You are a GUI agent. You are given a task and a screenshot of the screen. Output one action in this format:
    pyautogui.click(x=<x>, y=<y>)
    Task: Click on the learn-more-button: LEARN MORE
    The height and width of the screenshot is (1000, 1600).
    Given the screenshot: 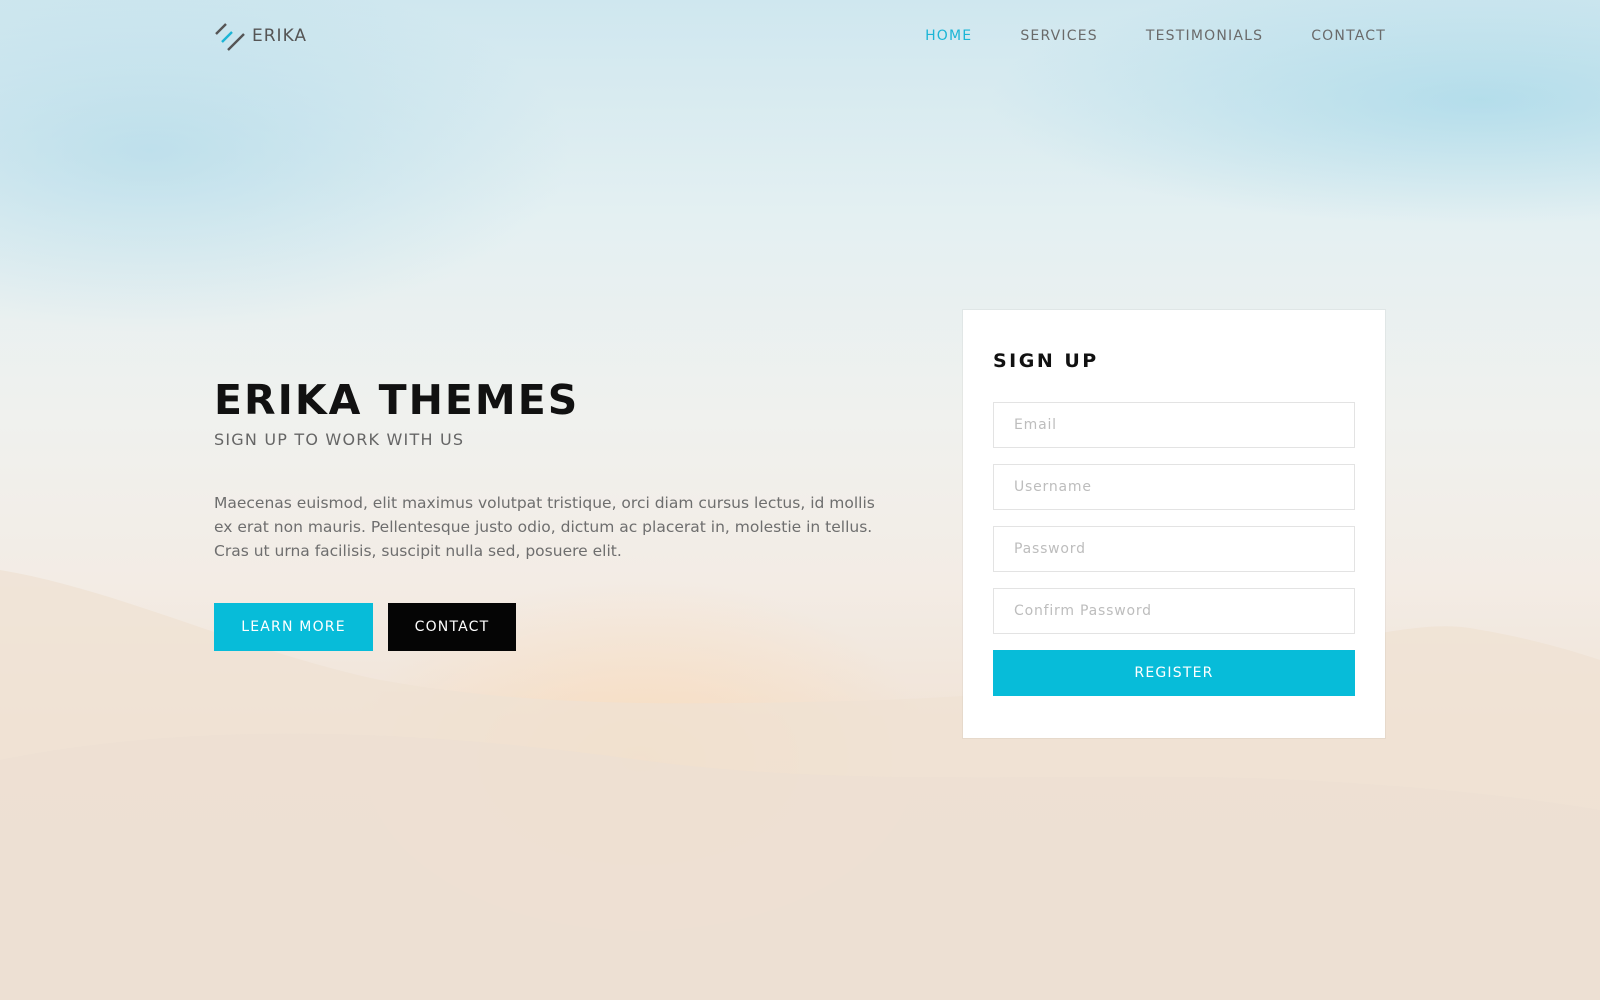 What is the action you would take?
    pyautogui.click(x=293, y=627)
    